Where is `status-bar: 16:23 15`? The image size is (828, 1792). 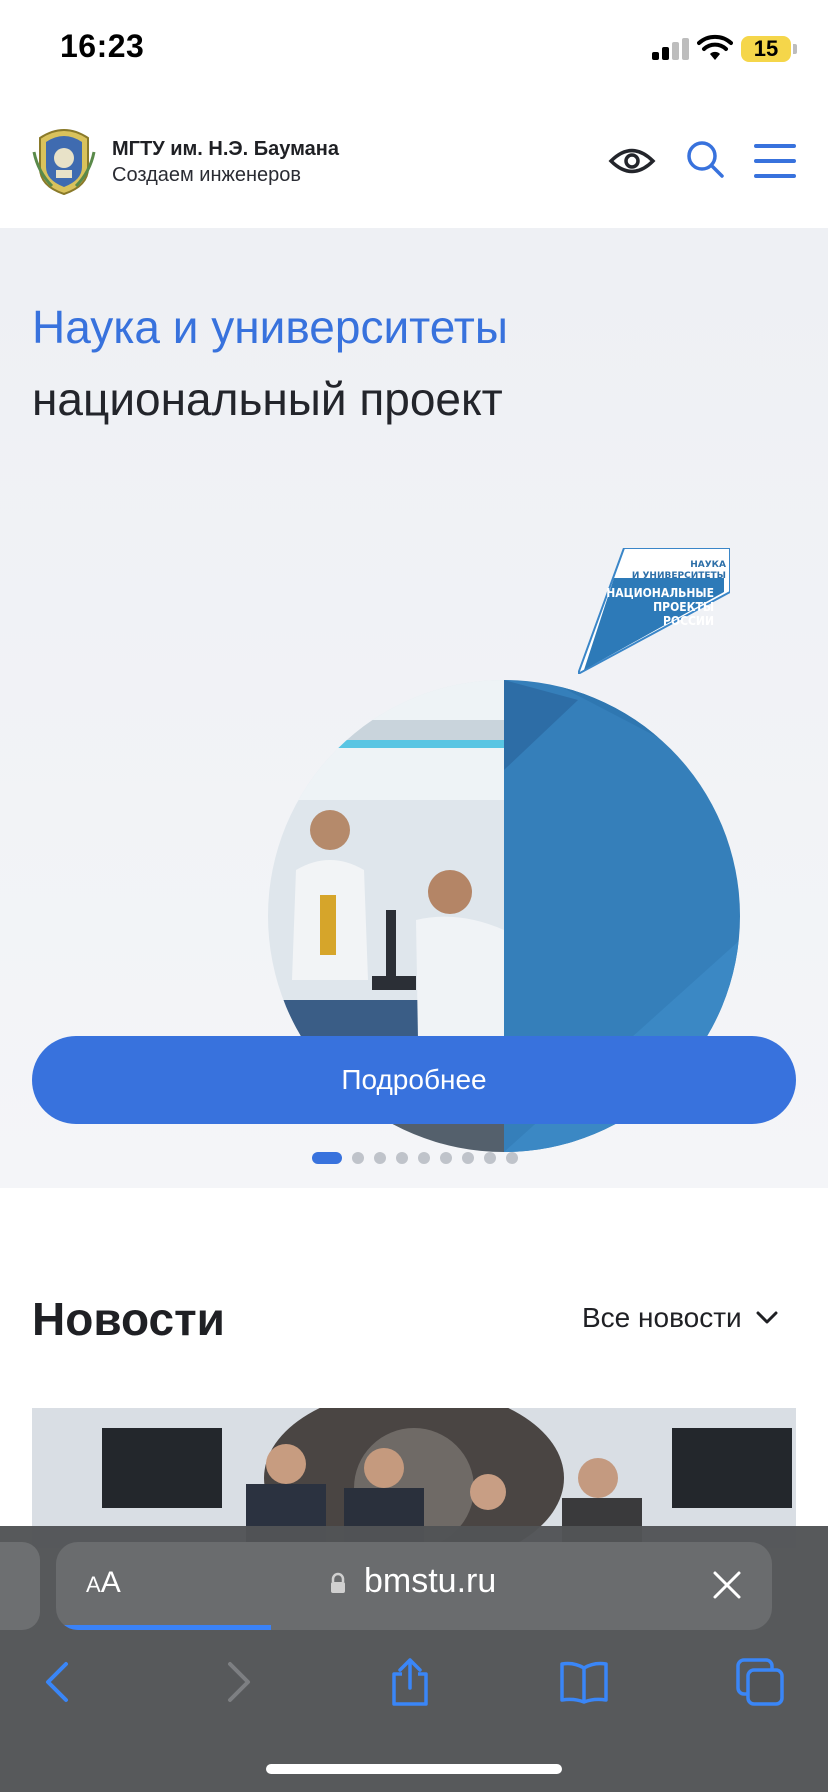
status-bar: 16:23 15 is located at coordinates (414, 50).